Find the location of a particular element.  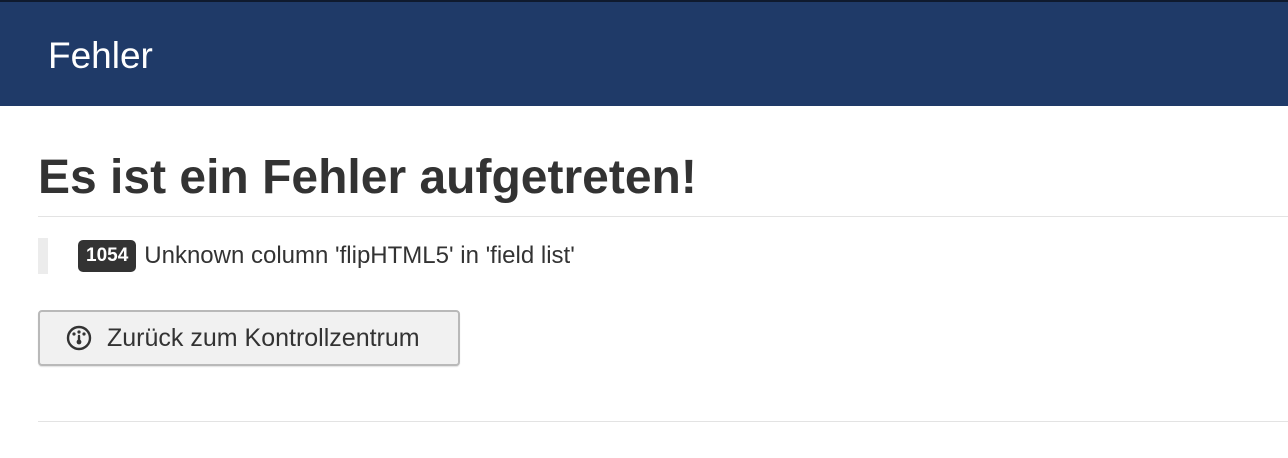

page-title: Fehler is located at coordinates (100, 55).